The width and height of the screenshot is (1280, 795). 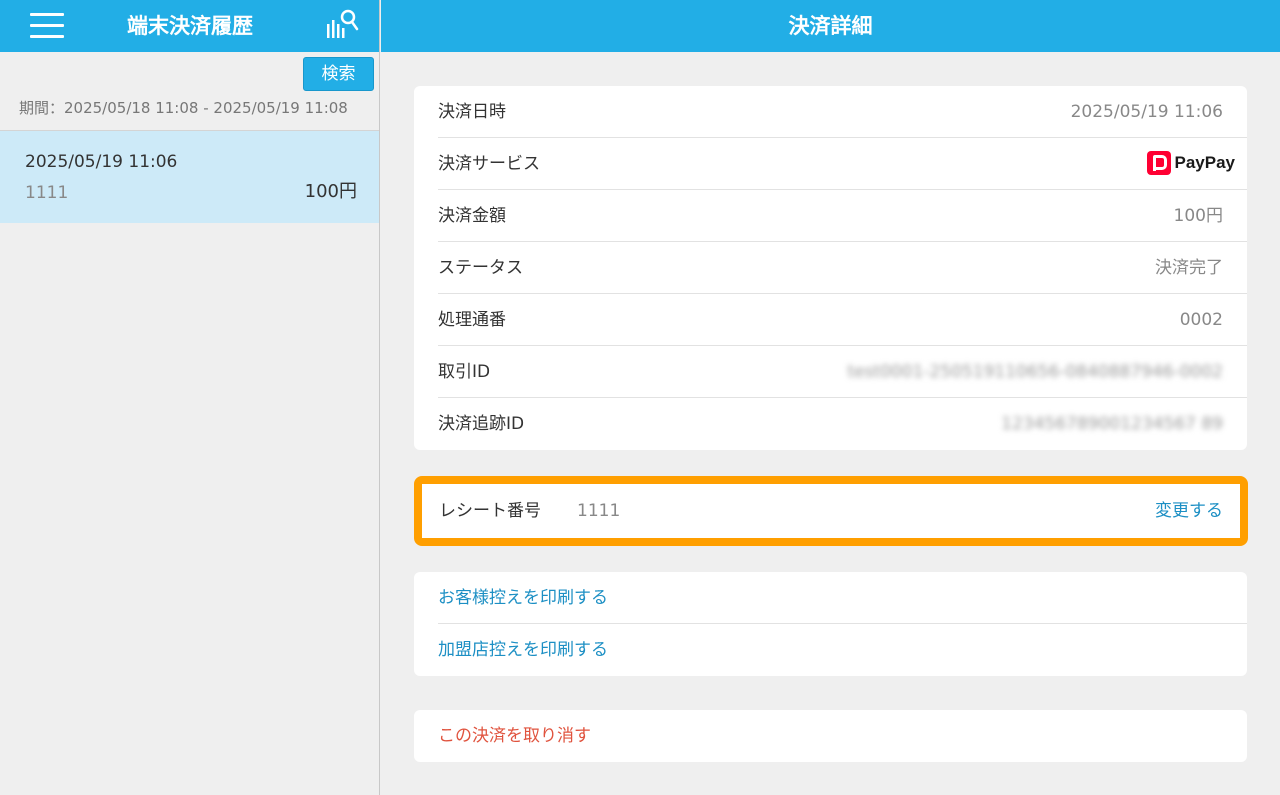 What do you see at coordinates (1198, 216) in the screenshot?
I see `row-value: 100円` at bounding box center [1198, 216].